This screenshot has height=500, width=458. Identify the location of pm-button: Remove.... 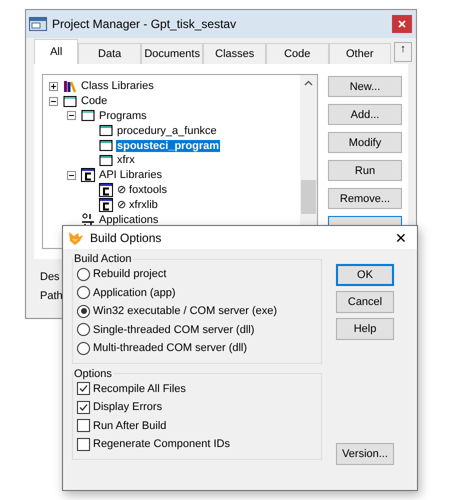
(365, 198).